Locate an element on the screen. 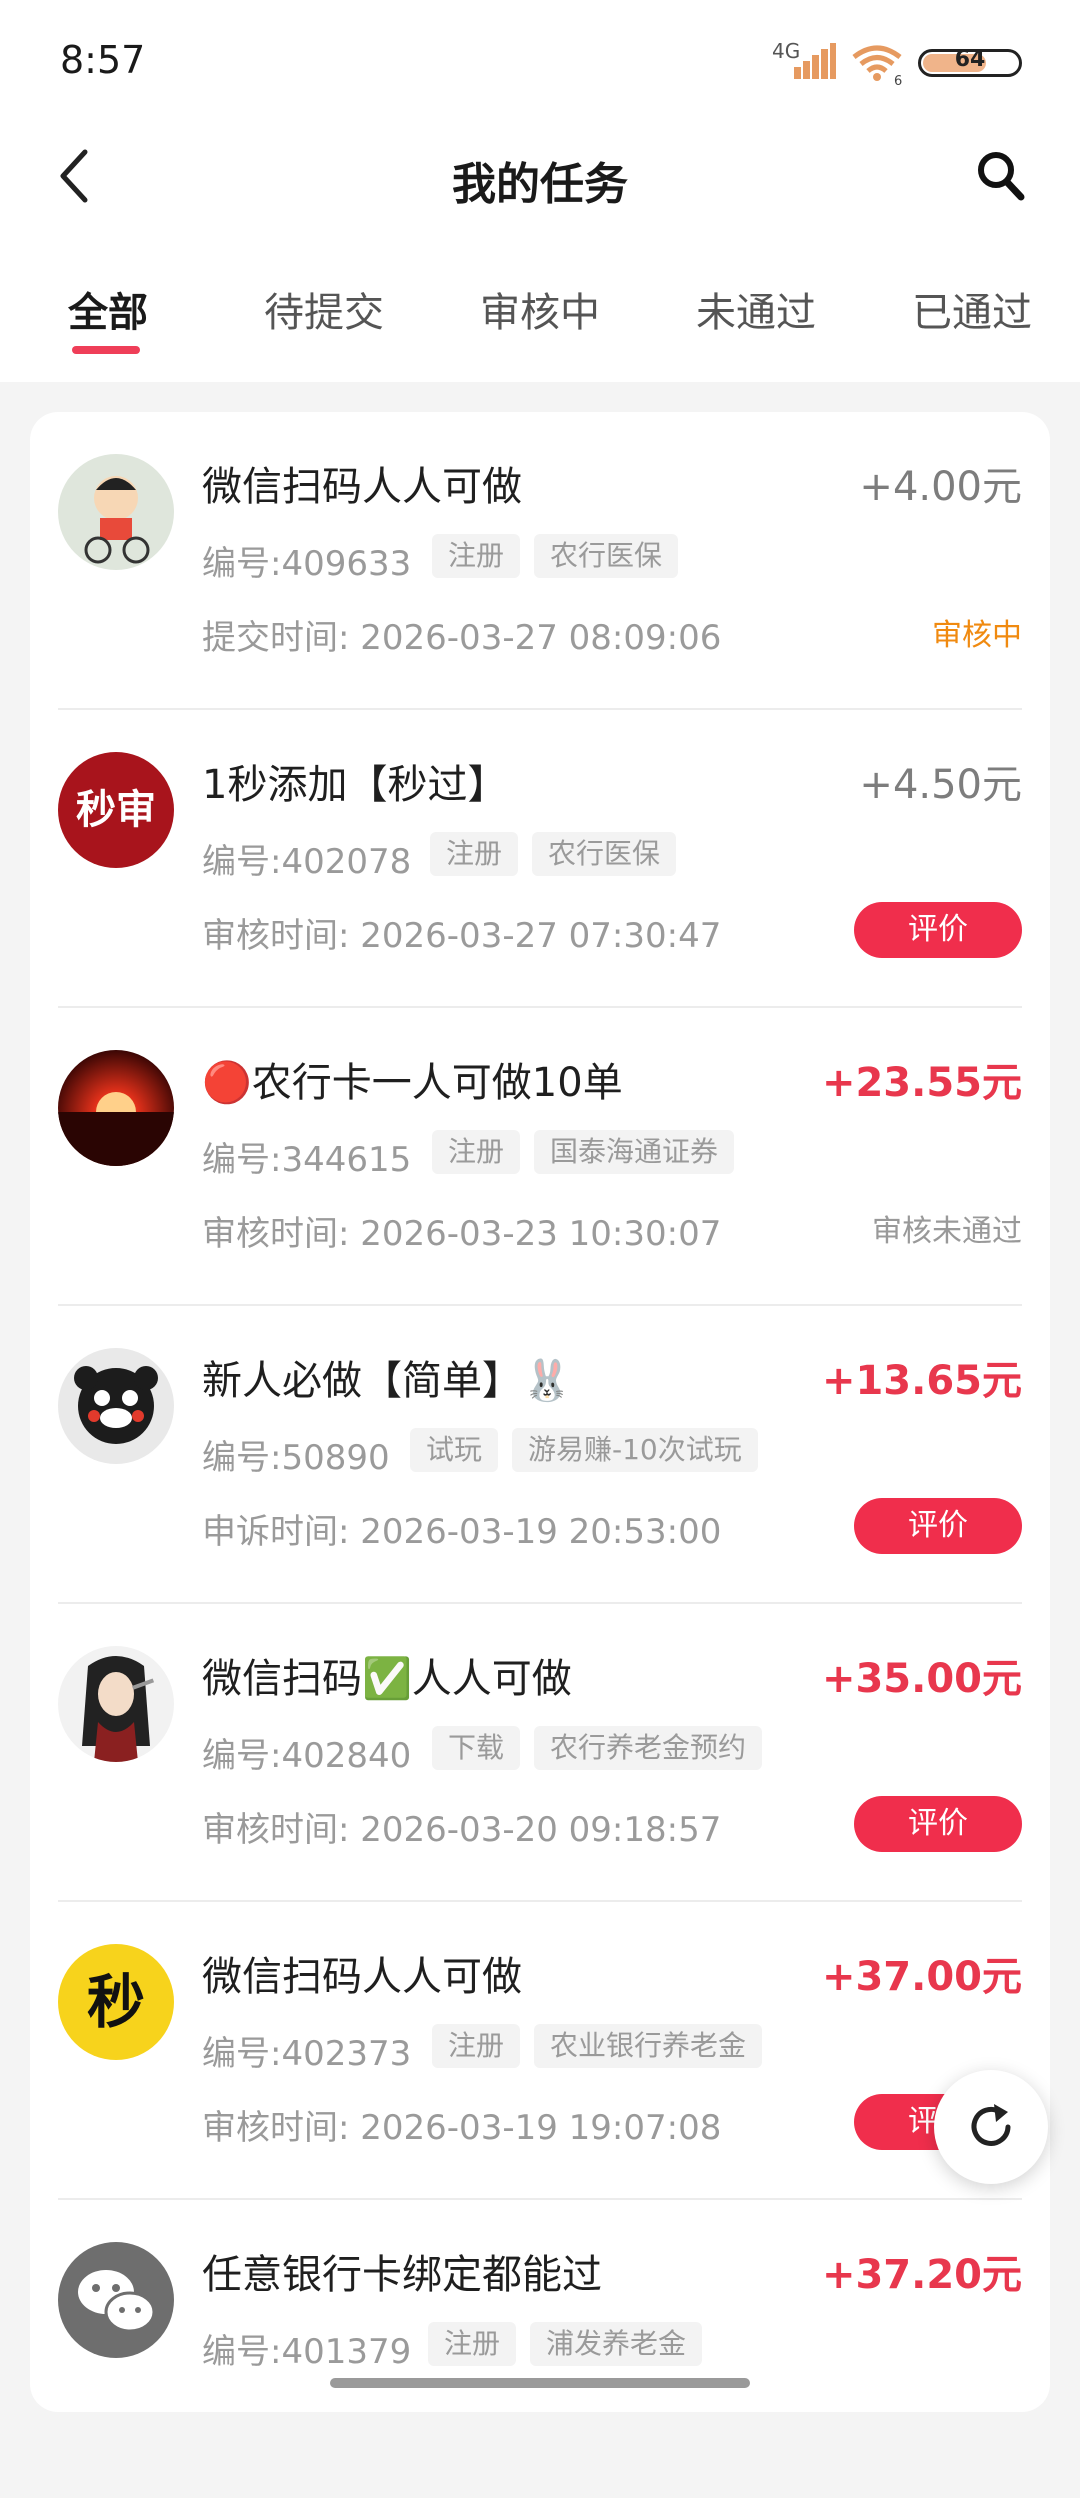 The image size is (1080, 2498). task-reward: +37.00元 is located at coordinates (921, 1977).